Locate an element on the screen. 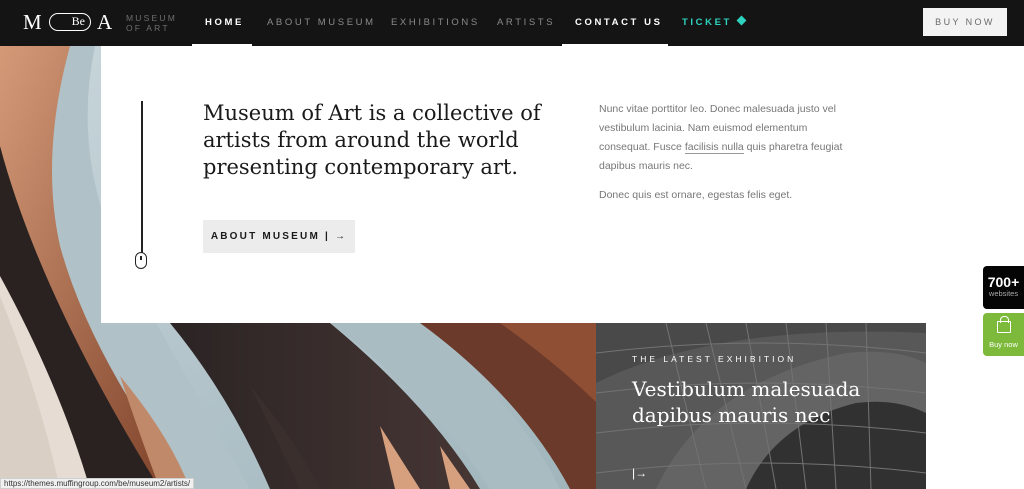  websites-count-widget: 700+ websites is located at coordinates (1003, 287).